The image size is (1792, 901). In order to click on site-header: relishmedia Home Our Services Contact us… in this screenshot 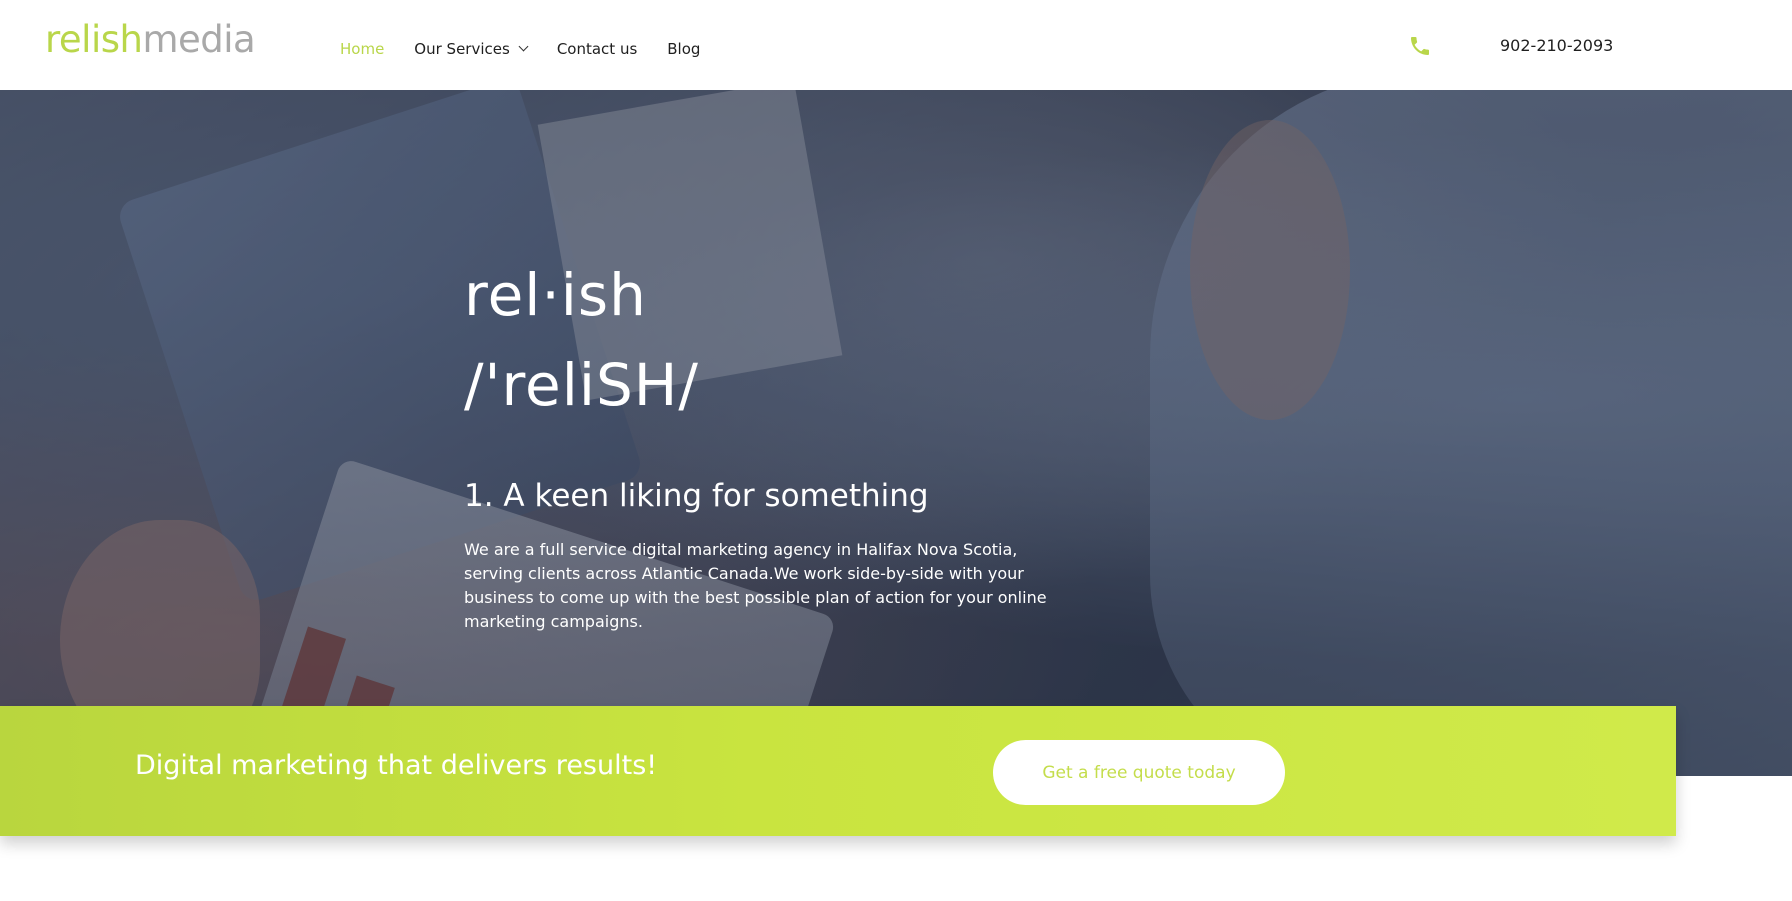, I will do `click(896, 45)`.